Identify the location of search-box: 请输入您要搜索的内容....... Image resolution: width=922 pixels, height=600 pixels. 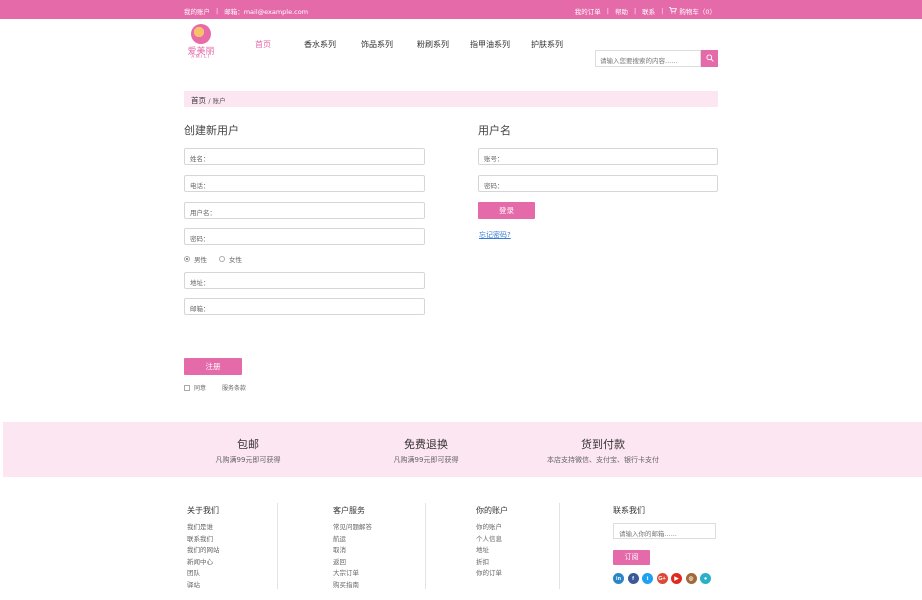
(656, 58).